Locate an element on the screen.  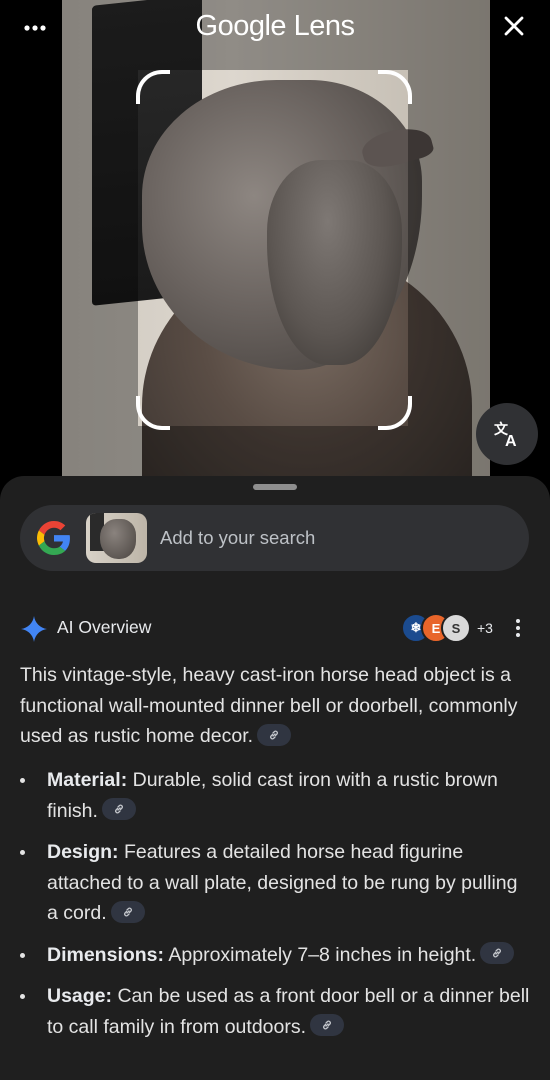
top-bar: Google Lens is located at coordinates (275, 28).